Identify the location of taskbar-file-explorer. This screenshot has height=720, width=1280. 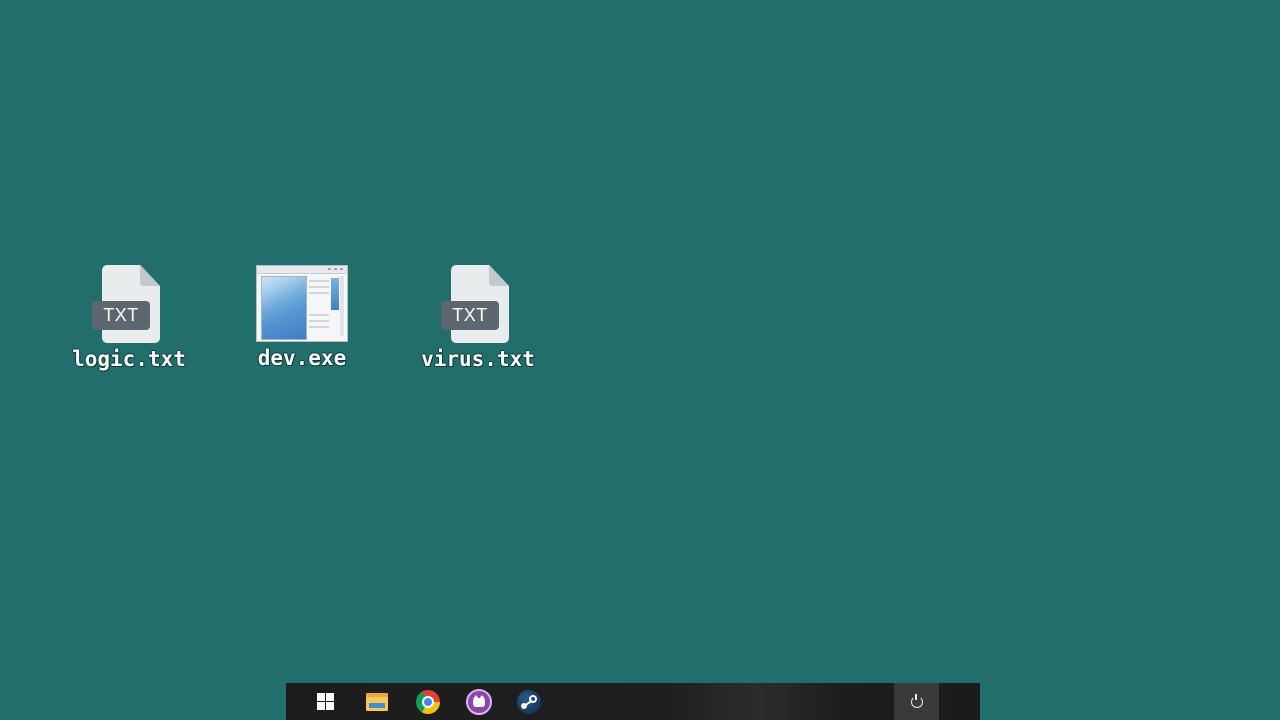
(377, 701).